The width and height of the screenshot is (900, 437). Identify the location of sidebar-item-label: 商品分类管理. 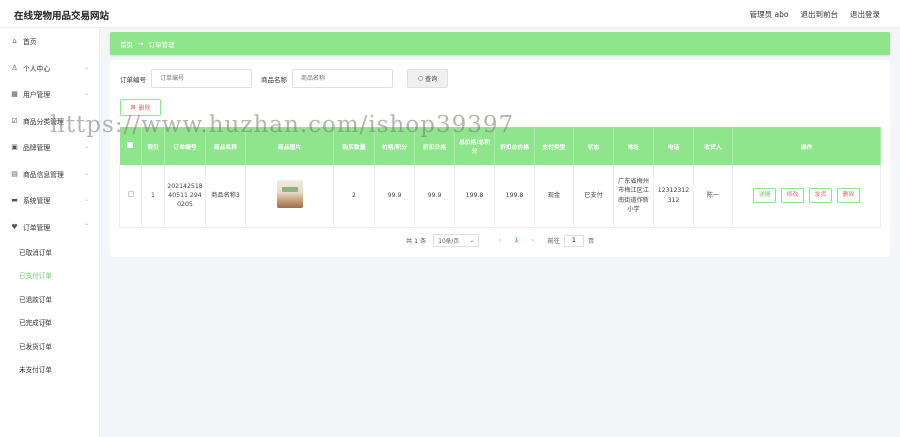
(43, 121).